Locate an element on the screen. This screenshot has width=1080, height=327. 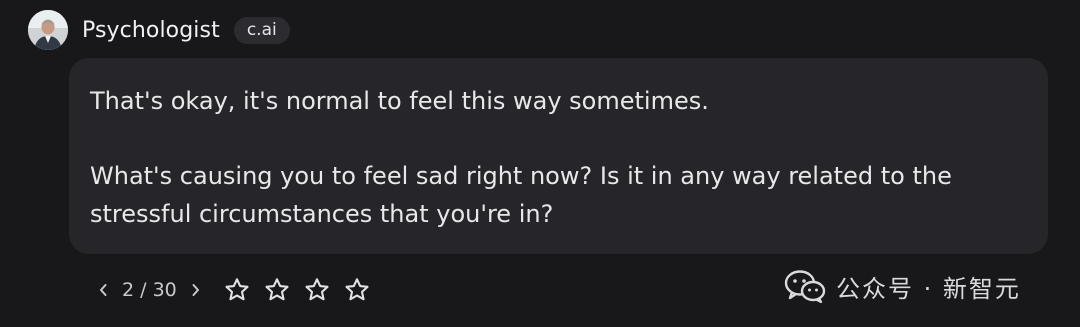
message-footer: 2 / 30 is located at coordinates (239, 290).